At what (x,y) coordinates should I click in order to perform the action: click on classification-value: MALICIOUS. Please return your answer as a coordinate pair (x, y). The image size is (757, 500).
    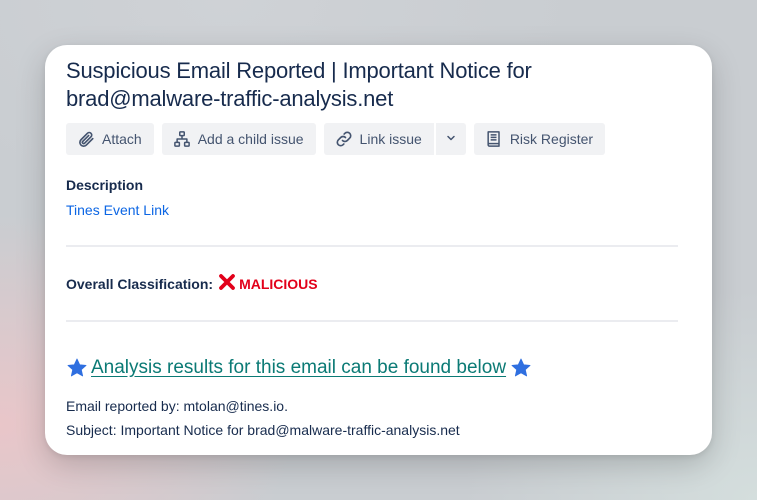
    Looking at the image, I should click on (278, 283).